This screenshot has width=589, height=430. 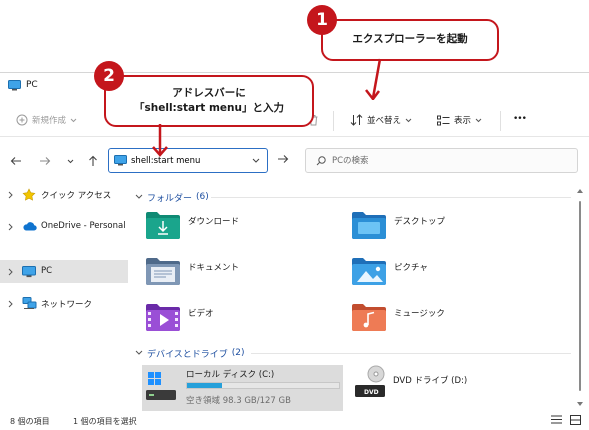 I want to click on sort-button: 並べ替え, so click(x=381, y=120).